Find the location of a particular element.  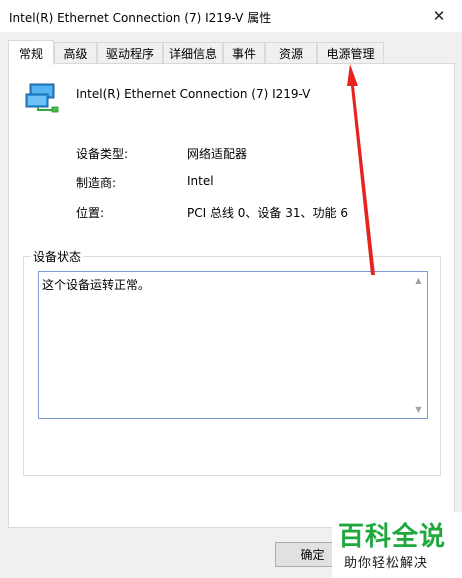

tab-label: 资源 is located at coordinates (290, 54).